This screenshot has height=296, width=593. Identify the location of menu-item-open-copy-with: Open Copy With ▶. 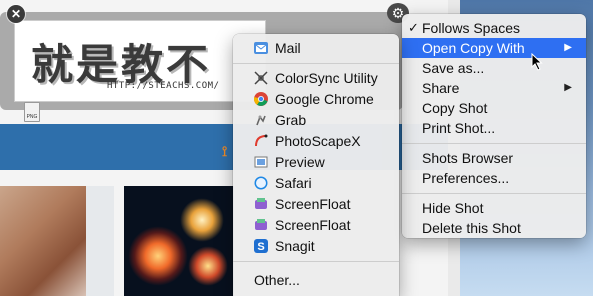
(494, 48).